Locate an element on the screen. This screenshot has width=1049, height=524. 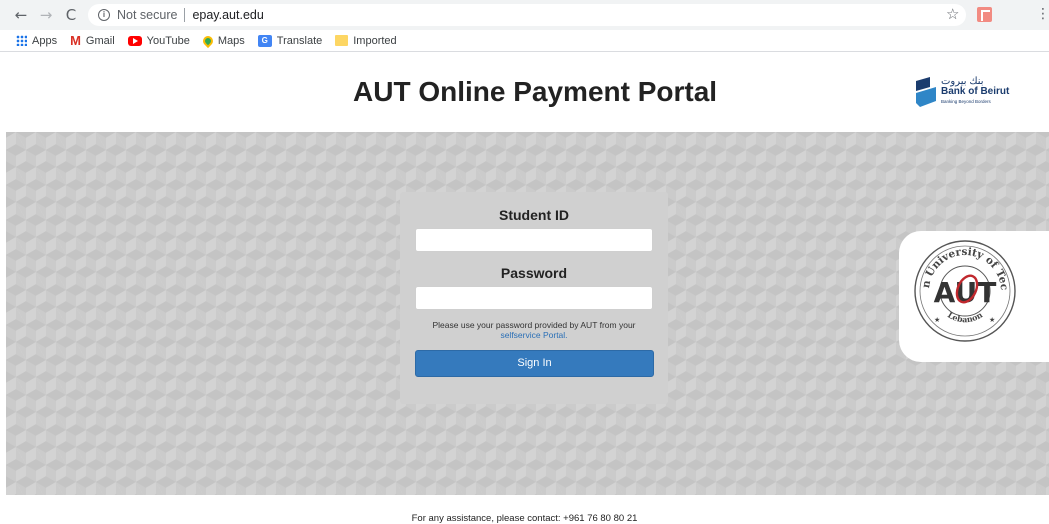
selfservice-portal-link: selfservice Portal. is located at coordinates (533, 335).